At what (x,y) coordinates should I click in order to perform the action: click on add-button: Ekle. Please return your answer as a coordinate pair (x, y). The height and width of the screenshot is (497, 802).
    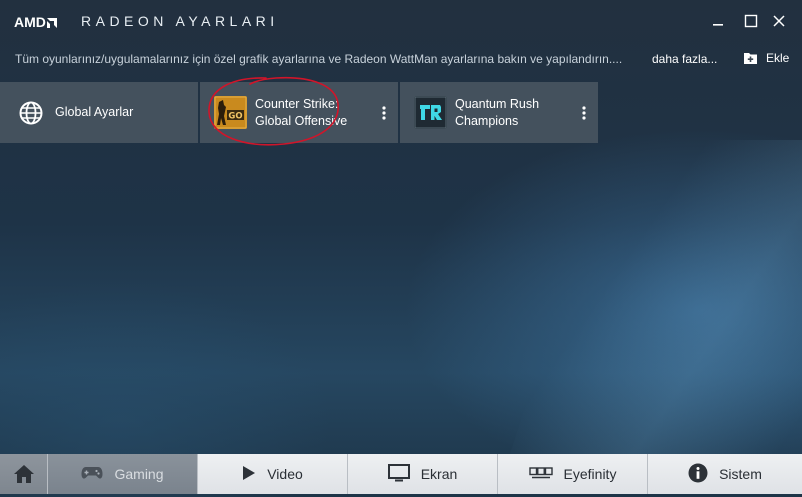
    Looking at the image, I should click on (766, 58).